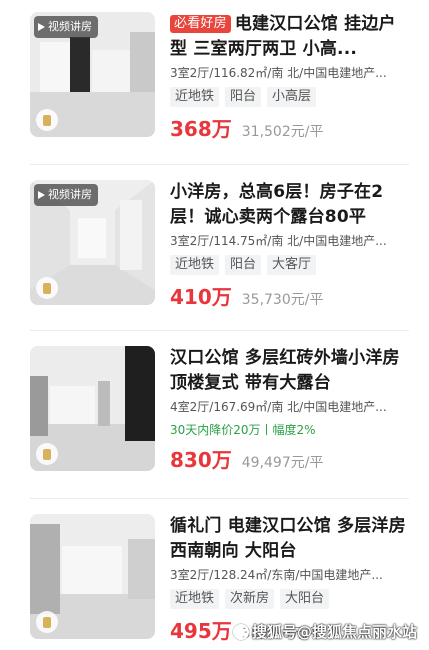  I want to click on source-watermark: 搜狐号@搜狐焦点丽水站, so click(324, 631).